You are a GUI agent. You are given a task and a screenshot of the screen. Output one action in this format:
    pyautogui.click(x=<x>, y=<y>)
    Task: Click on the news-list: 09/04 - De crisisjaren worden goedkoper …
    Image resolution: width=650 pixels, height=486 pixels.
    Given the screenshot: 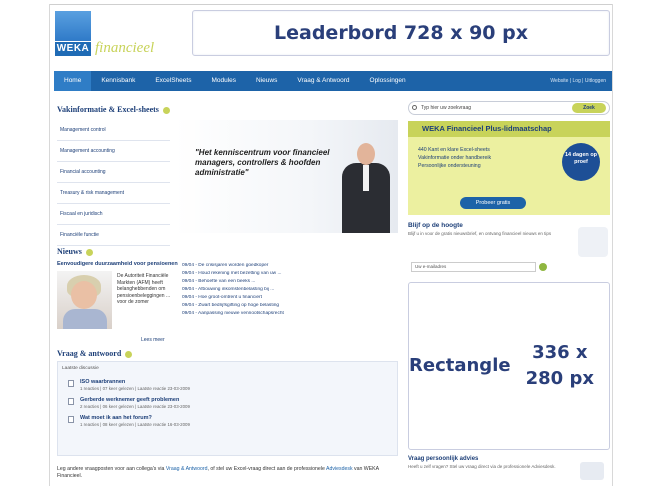 What is the action you would take?
    pyautogui.click(x=262, y=291)
    